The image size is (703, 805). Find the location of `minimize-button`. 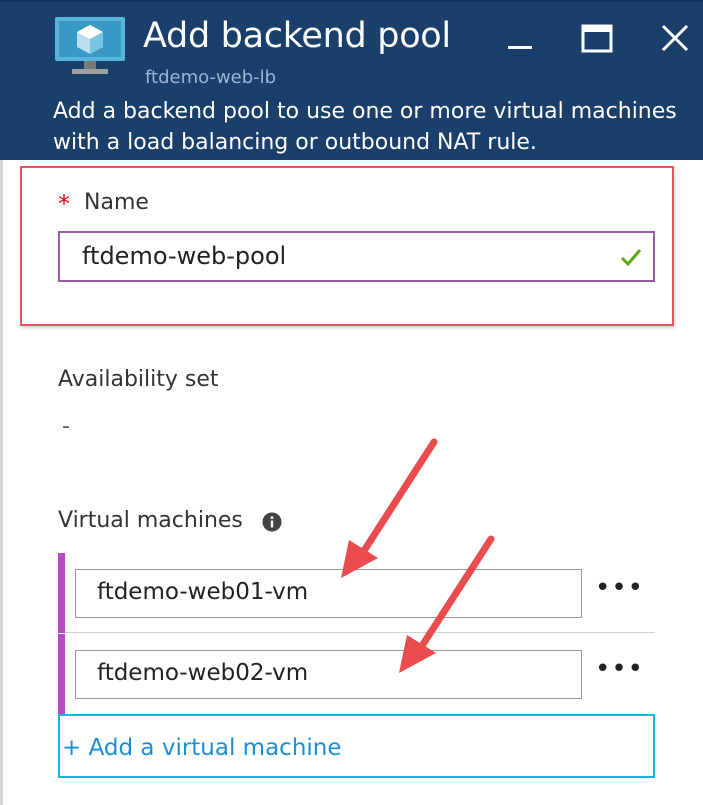

minimize-button is located at coordinates (520, 38).